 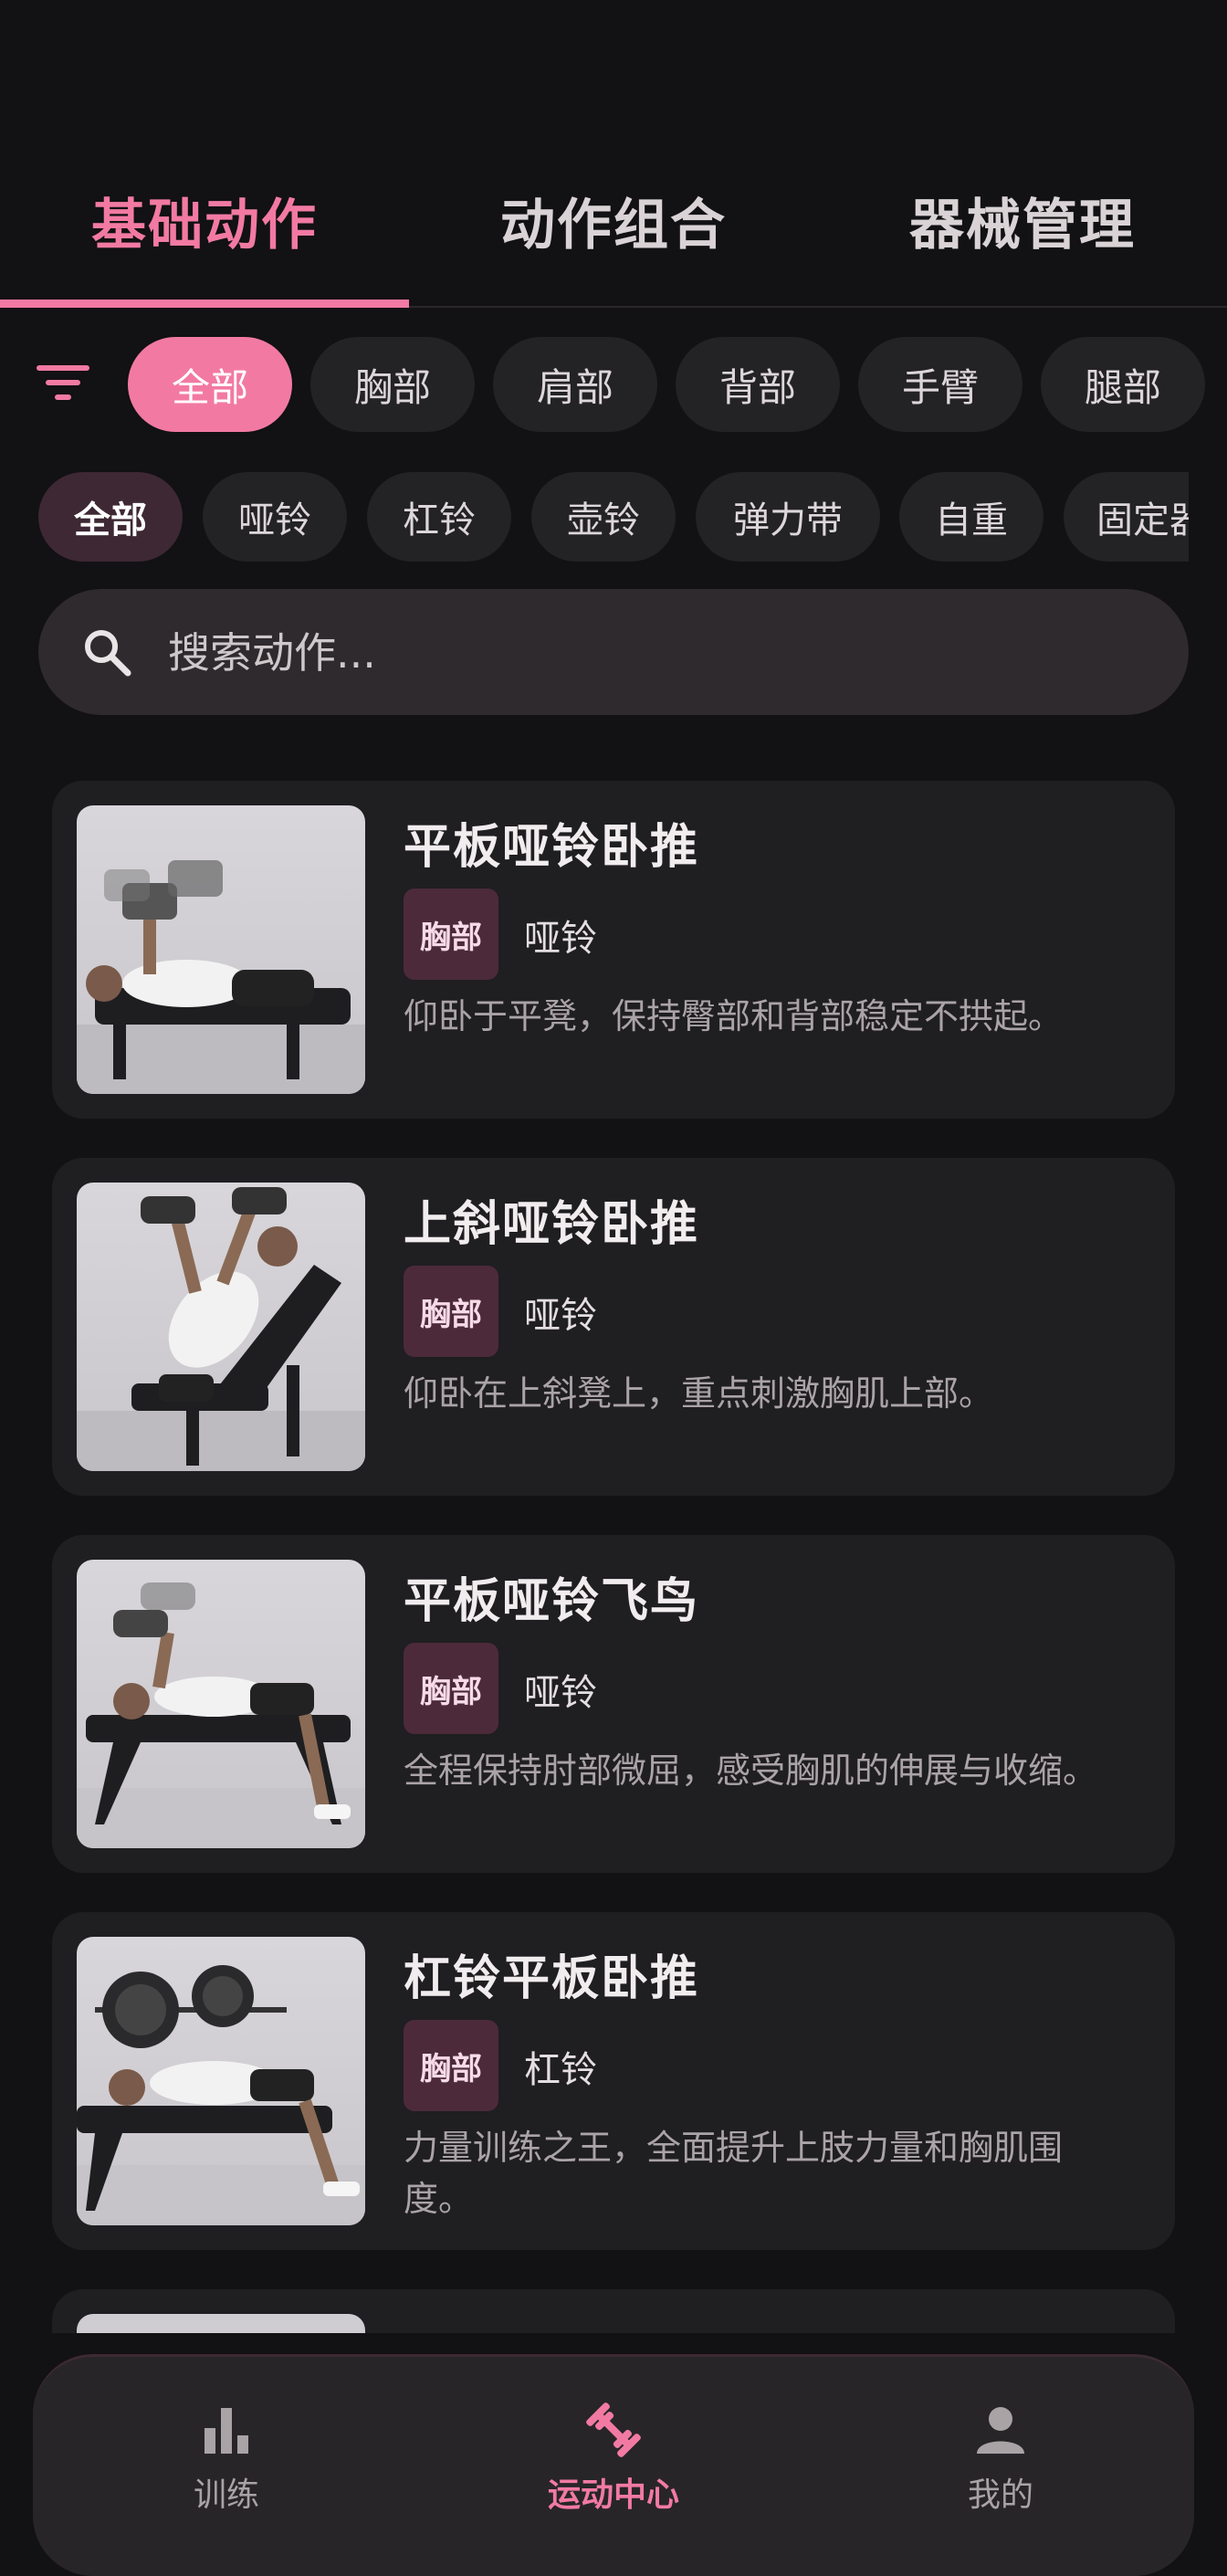 I want to click on nav-label: 我的, so click(x=1000, y=2495).